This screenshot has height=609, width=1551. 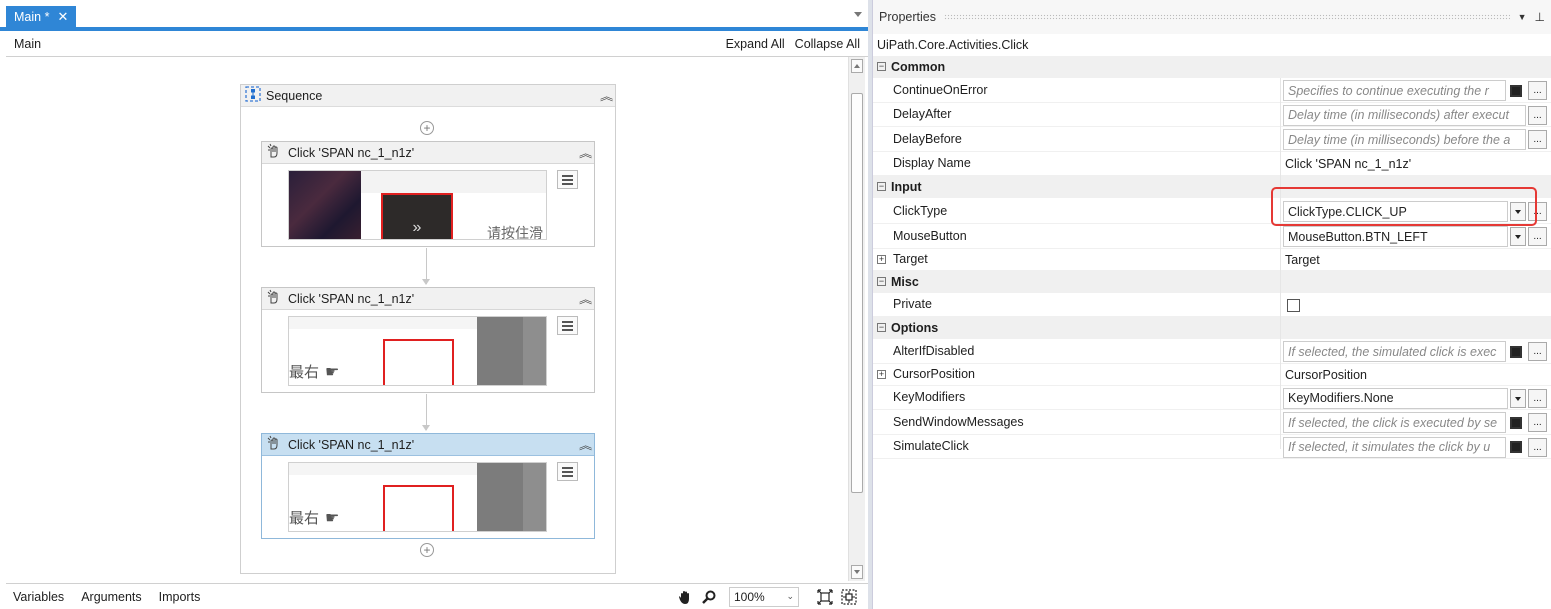 What do you see at coordinates (825, 597) in the screenshot?
I see `fit-to-screen-icon` at bounding box center [825, 597].